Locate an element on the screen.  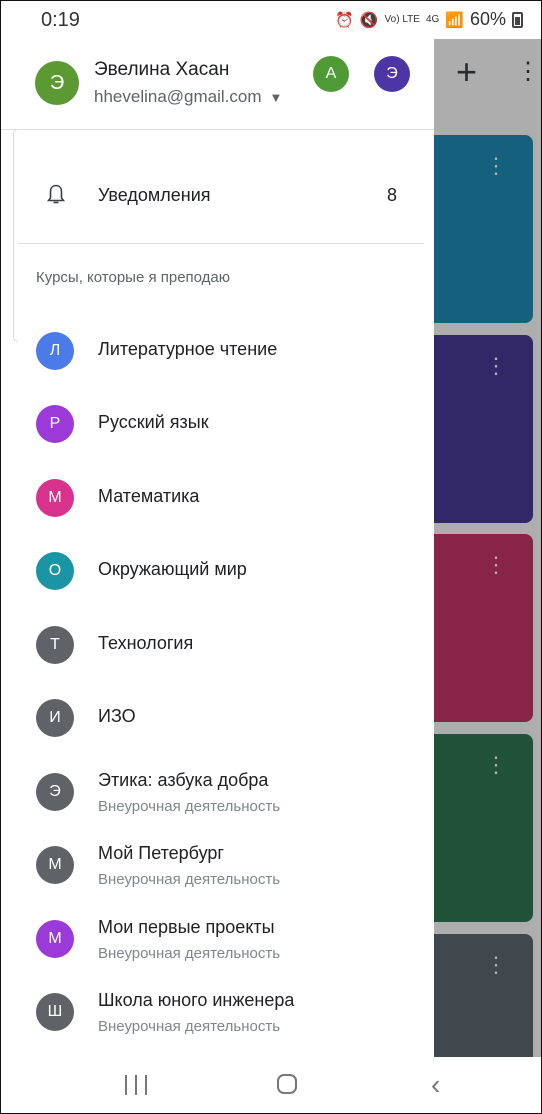
course-name: Школа юного инженера is located at coordinates (196, 1000).